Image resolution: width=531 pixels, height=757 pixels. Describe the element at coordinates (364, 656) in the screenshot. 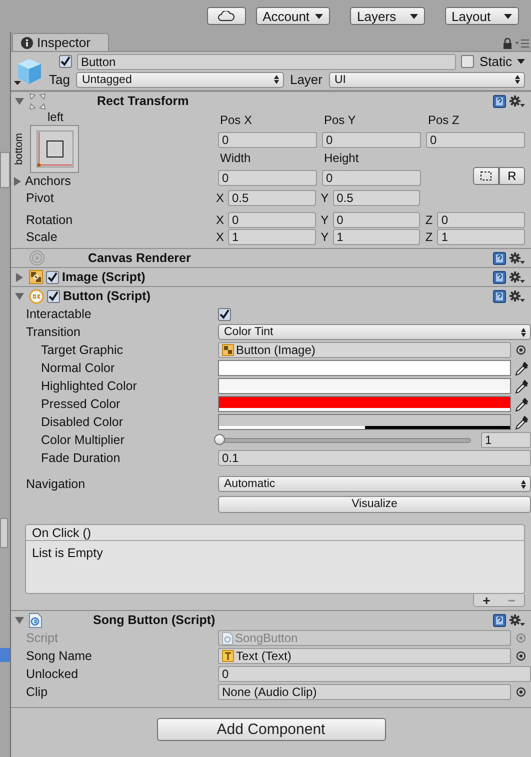

I see `object-field: Text (Text)` at that location.